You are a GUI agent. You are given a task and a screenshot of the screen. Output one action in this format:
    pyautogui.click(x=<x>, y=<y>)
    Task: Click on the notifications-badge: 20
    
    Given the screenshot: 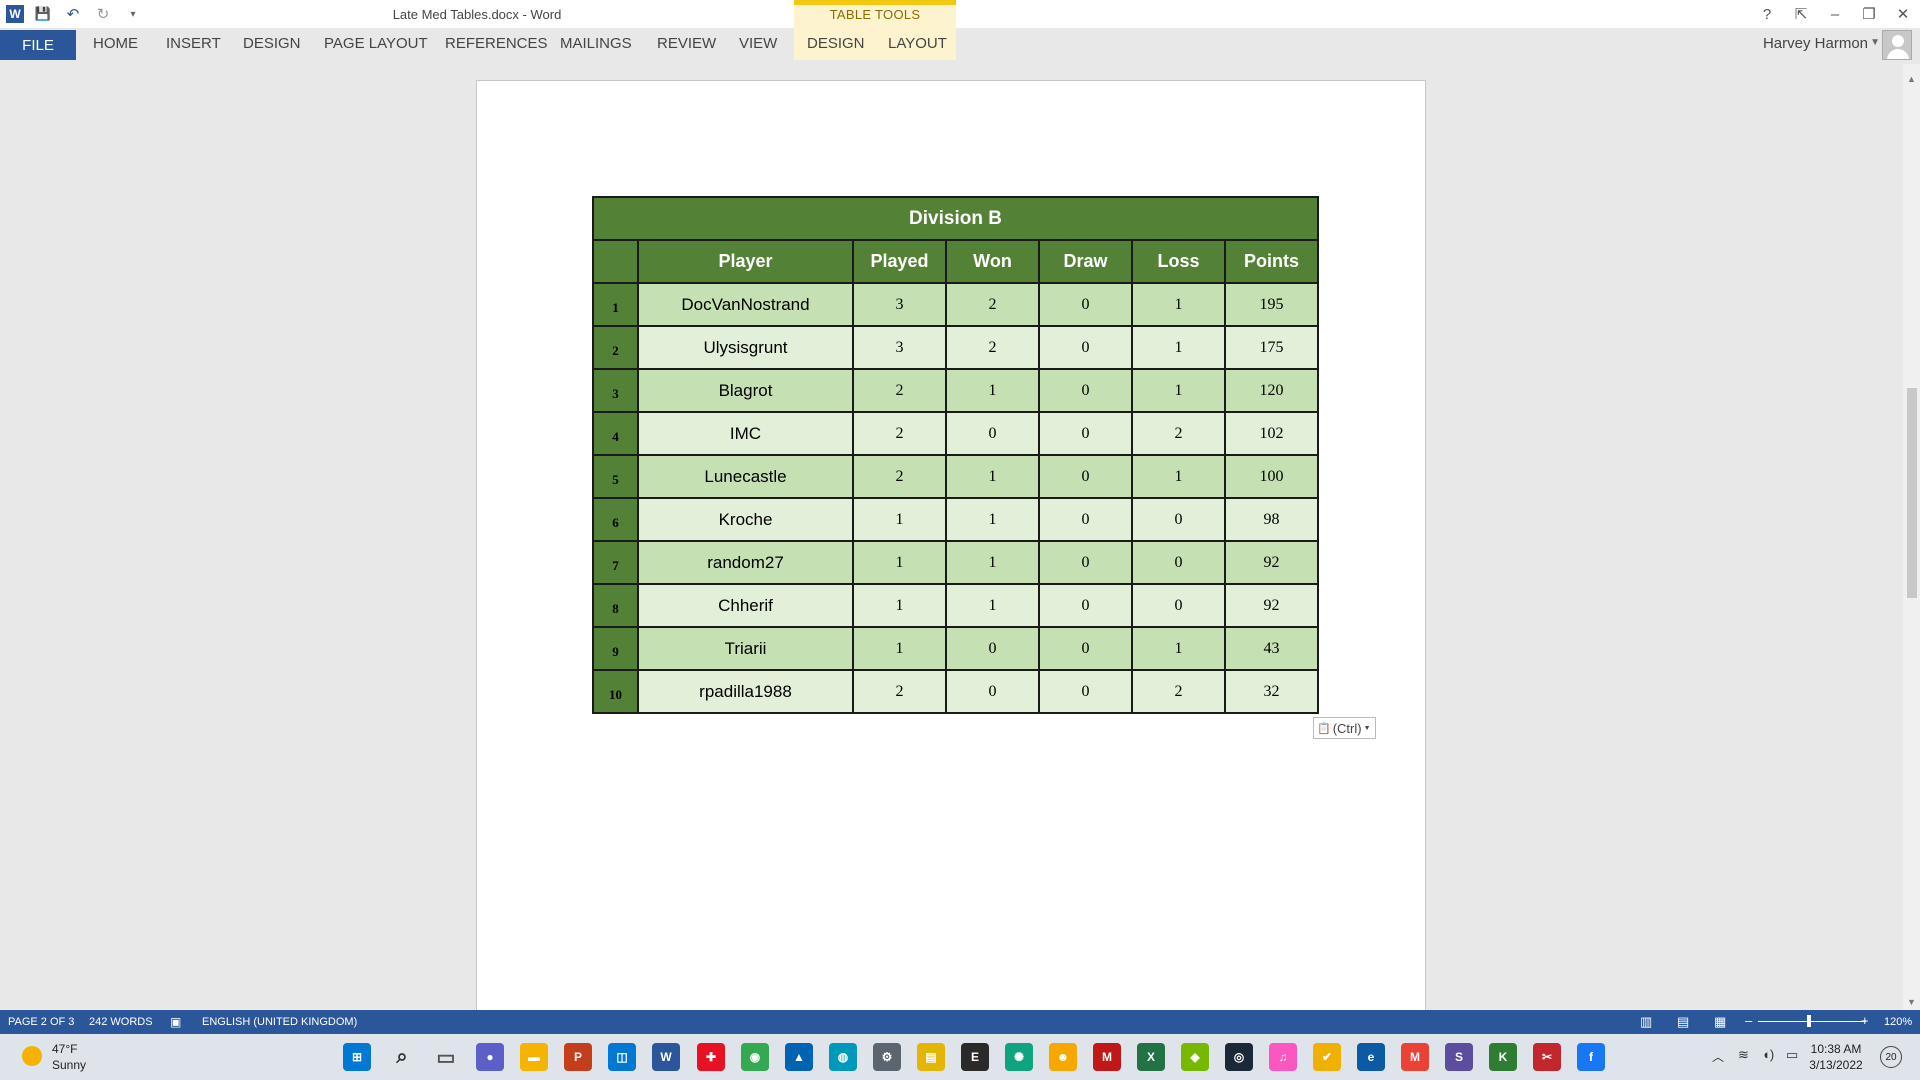 What is the action you would take?
    pyautogui.click(x=1891, y=1057)
    